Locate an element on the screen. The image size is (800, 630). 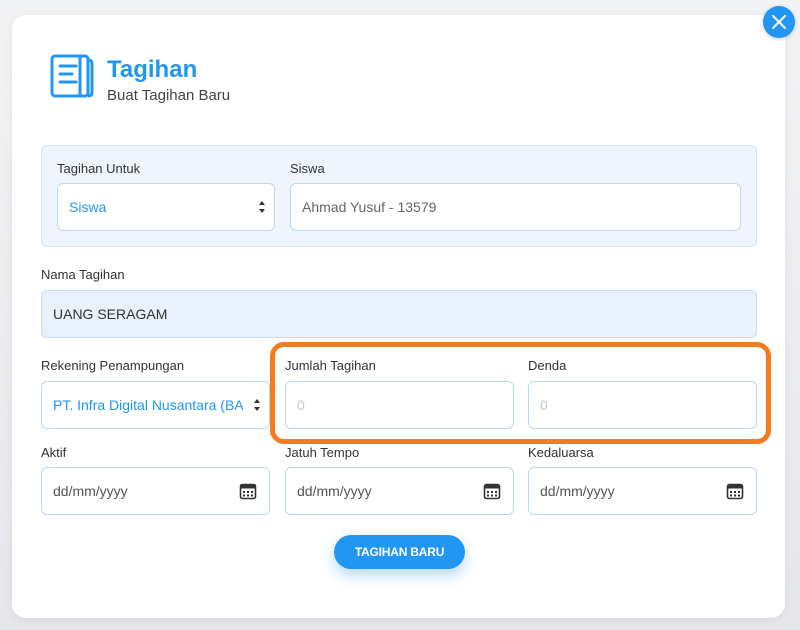
highlight-box is located at coordinates (520, 393).